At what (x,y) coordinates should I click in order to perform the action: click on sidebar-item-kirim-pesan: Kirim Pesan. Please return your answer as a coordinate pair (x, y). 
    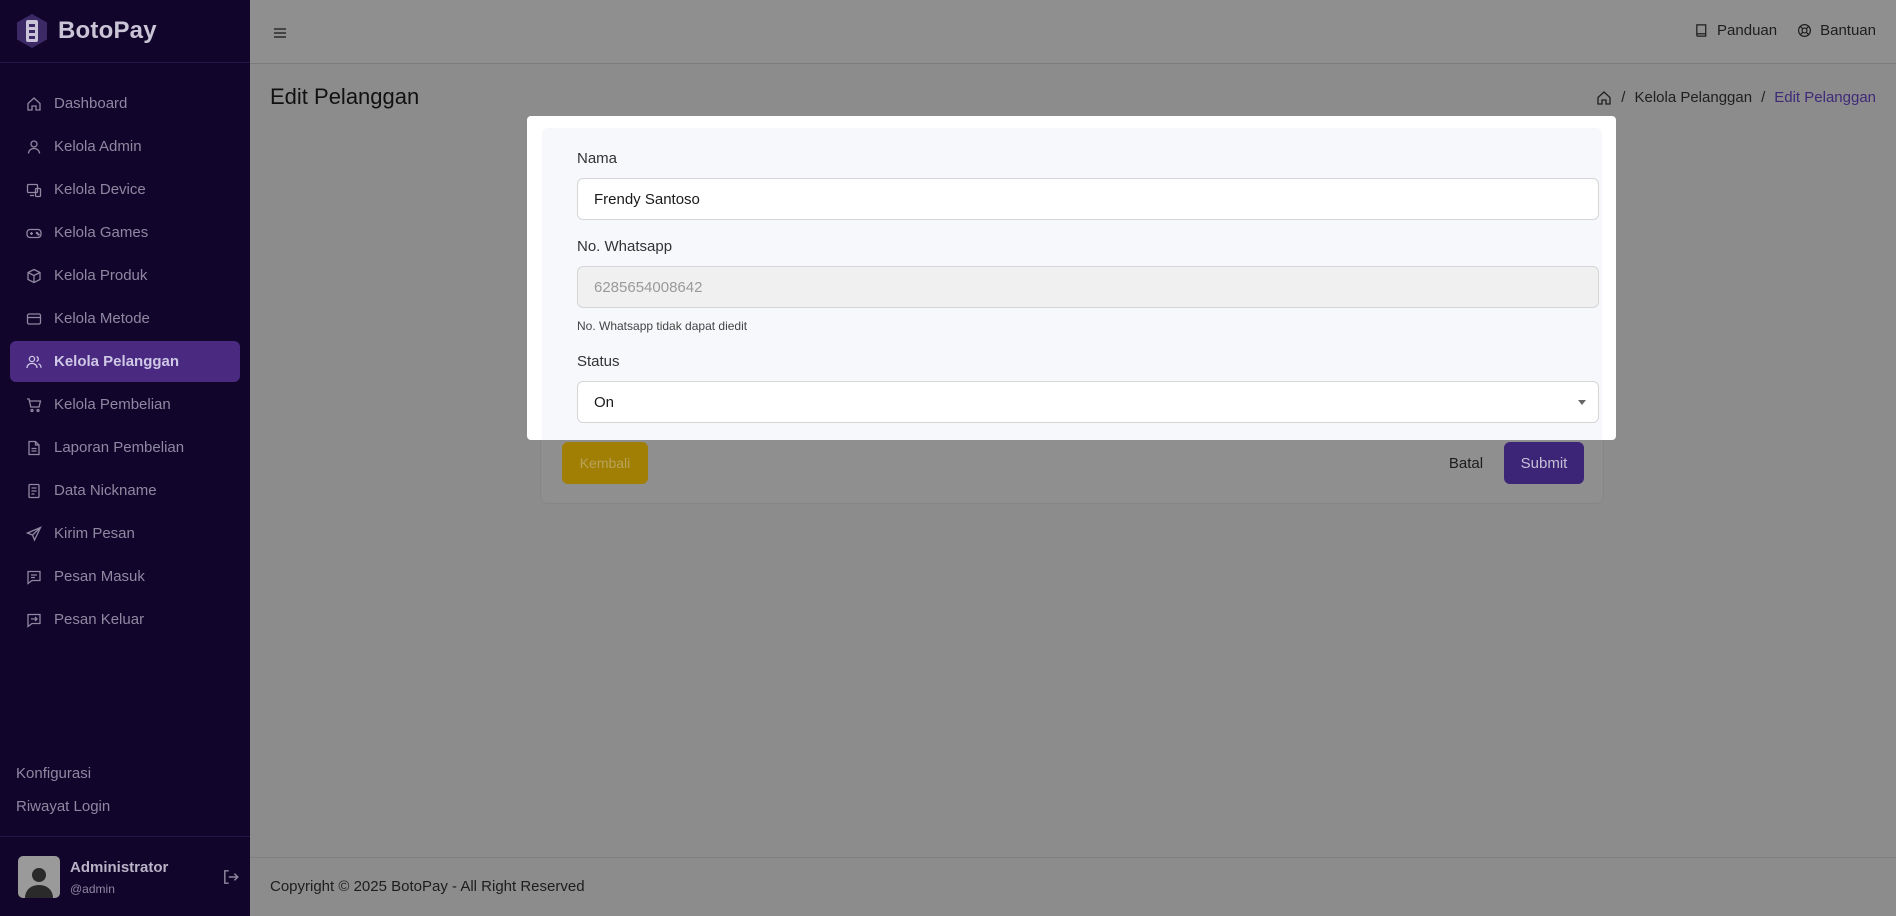
    Looking at the image, I should click on (125, 533).